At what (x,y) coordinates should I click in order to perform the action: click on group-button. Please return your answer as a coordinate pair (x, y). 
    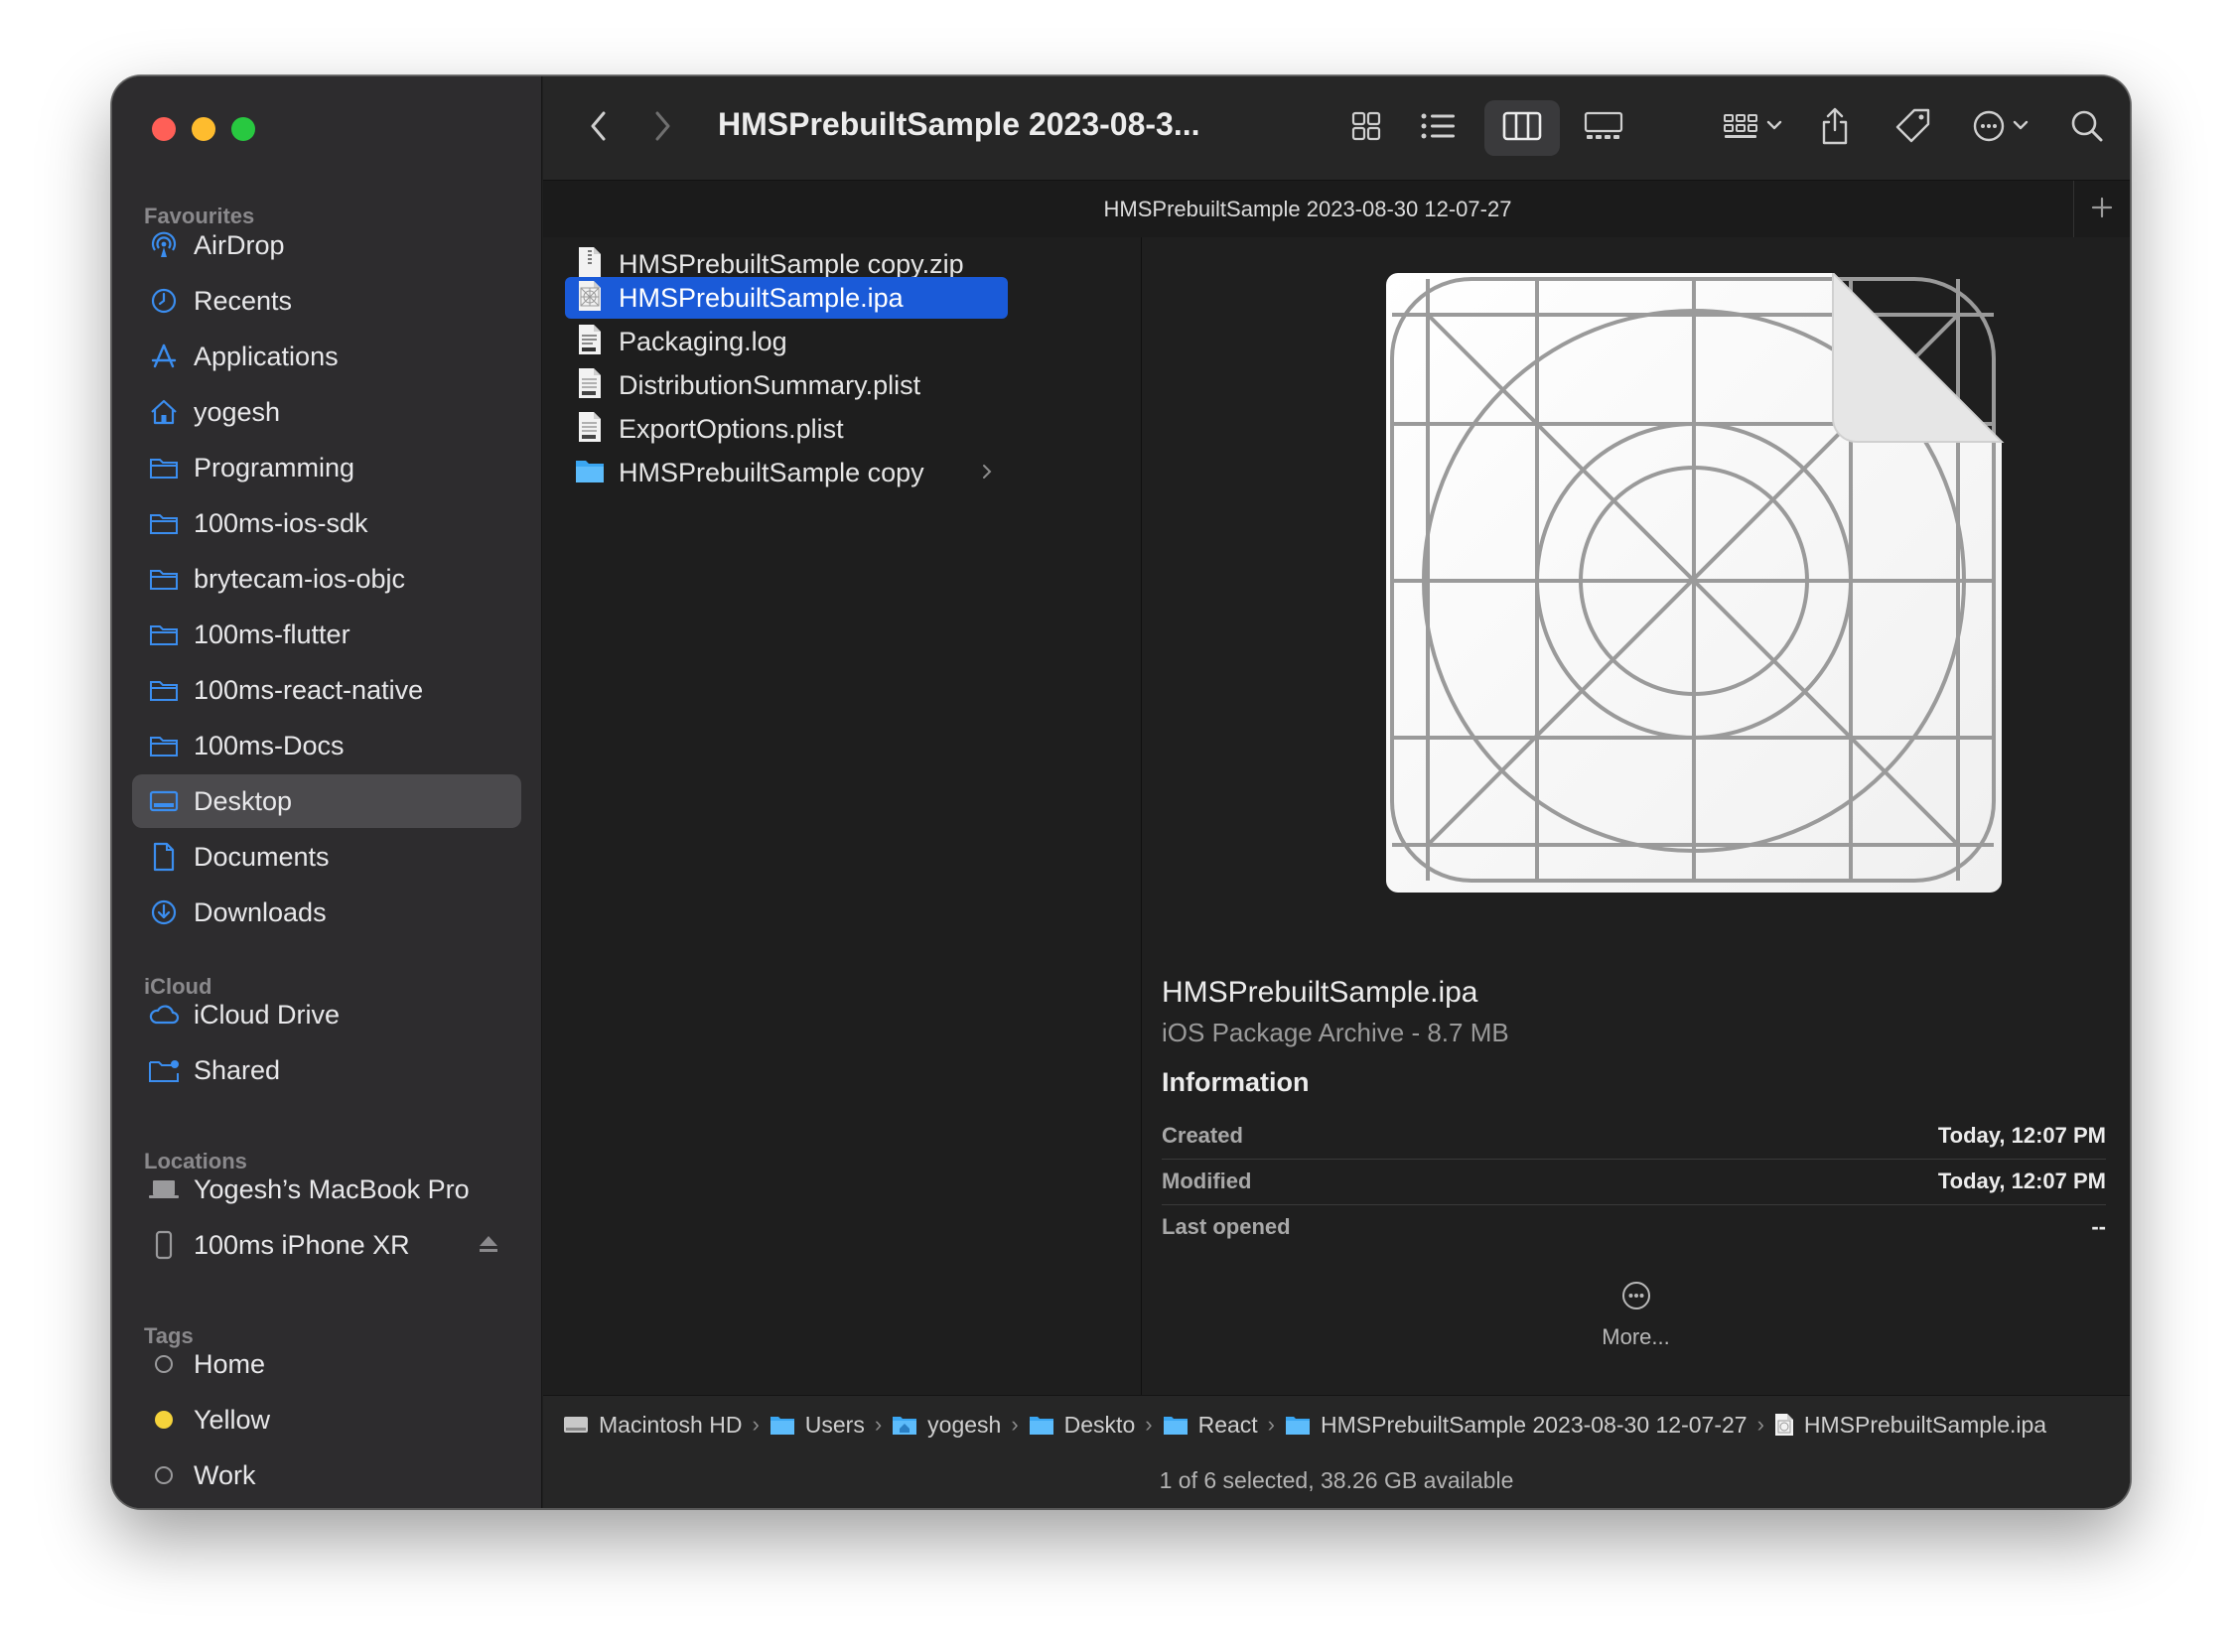
    Looking at the image, I should click on (1754, 128).